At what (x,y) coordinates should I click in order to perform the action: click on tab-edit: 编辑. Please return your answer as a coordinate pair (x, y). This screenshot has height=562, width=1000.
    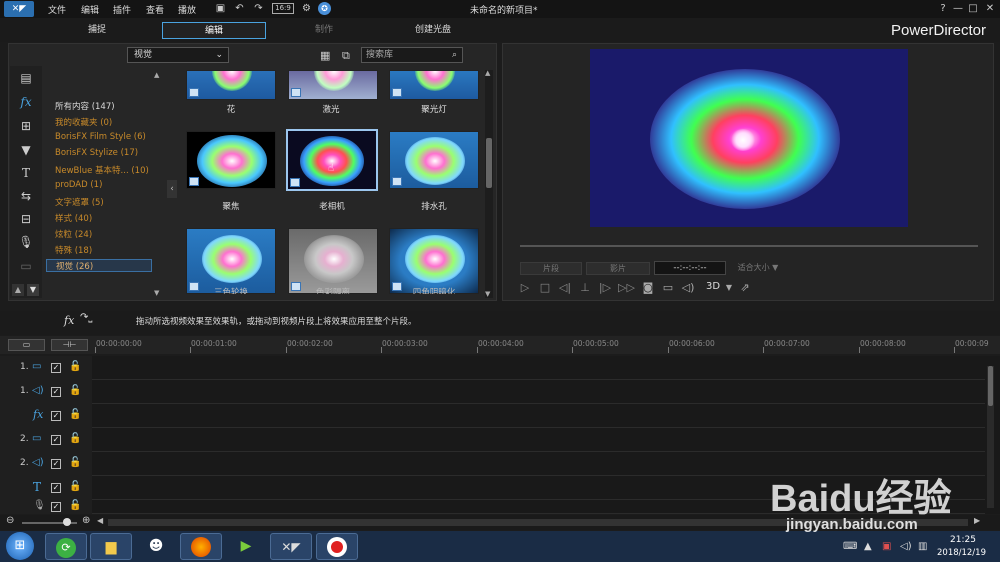
    Looking at the image, I should click on (214, 30).